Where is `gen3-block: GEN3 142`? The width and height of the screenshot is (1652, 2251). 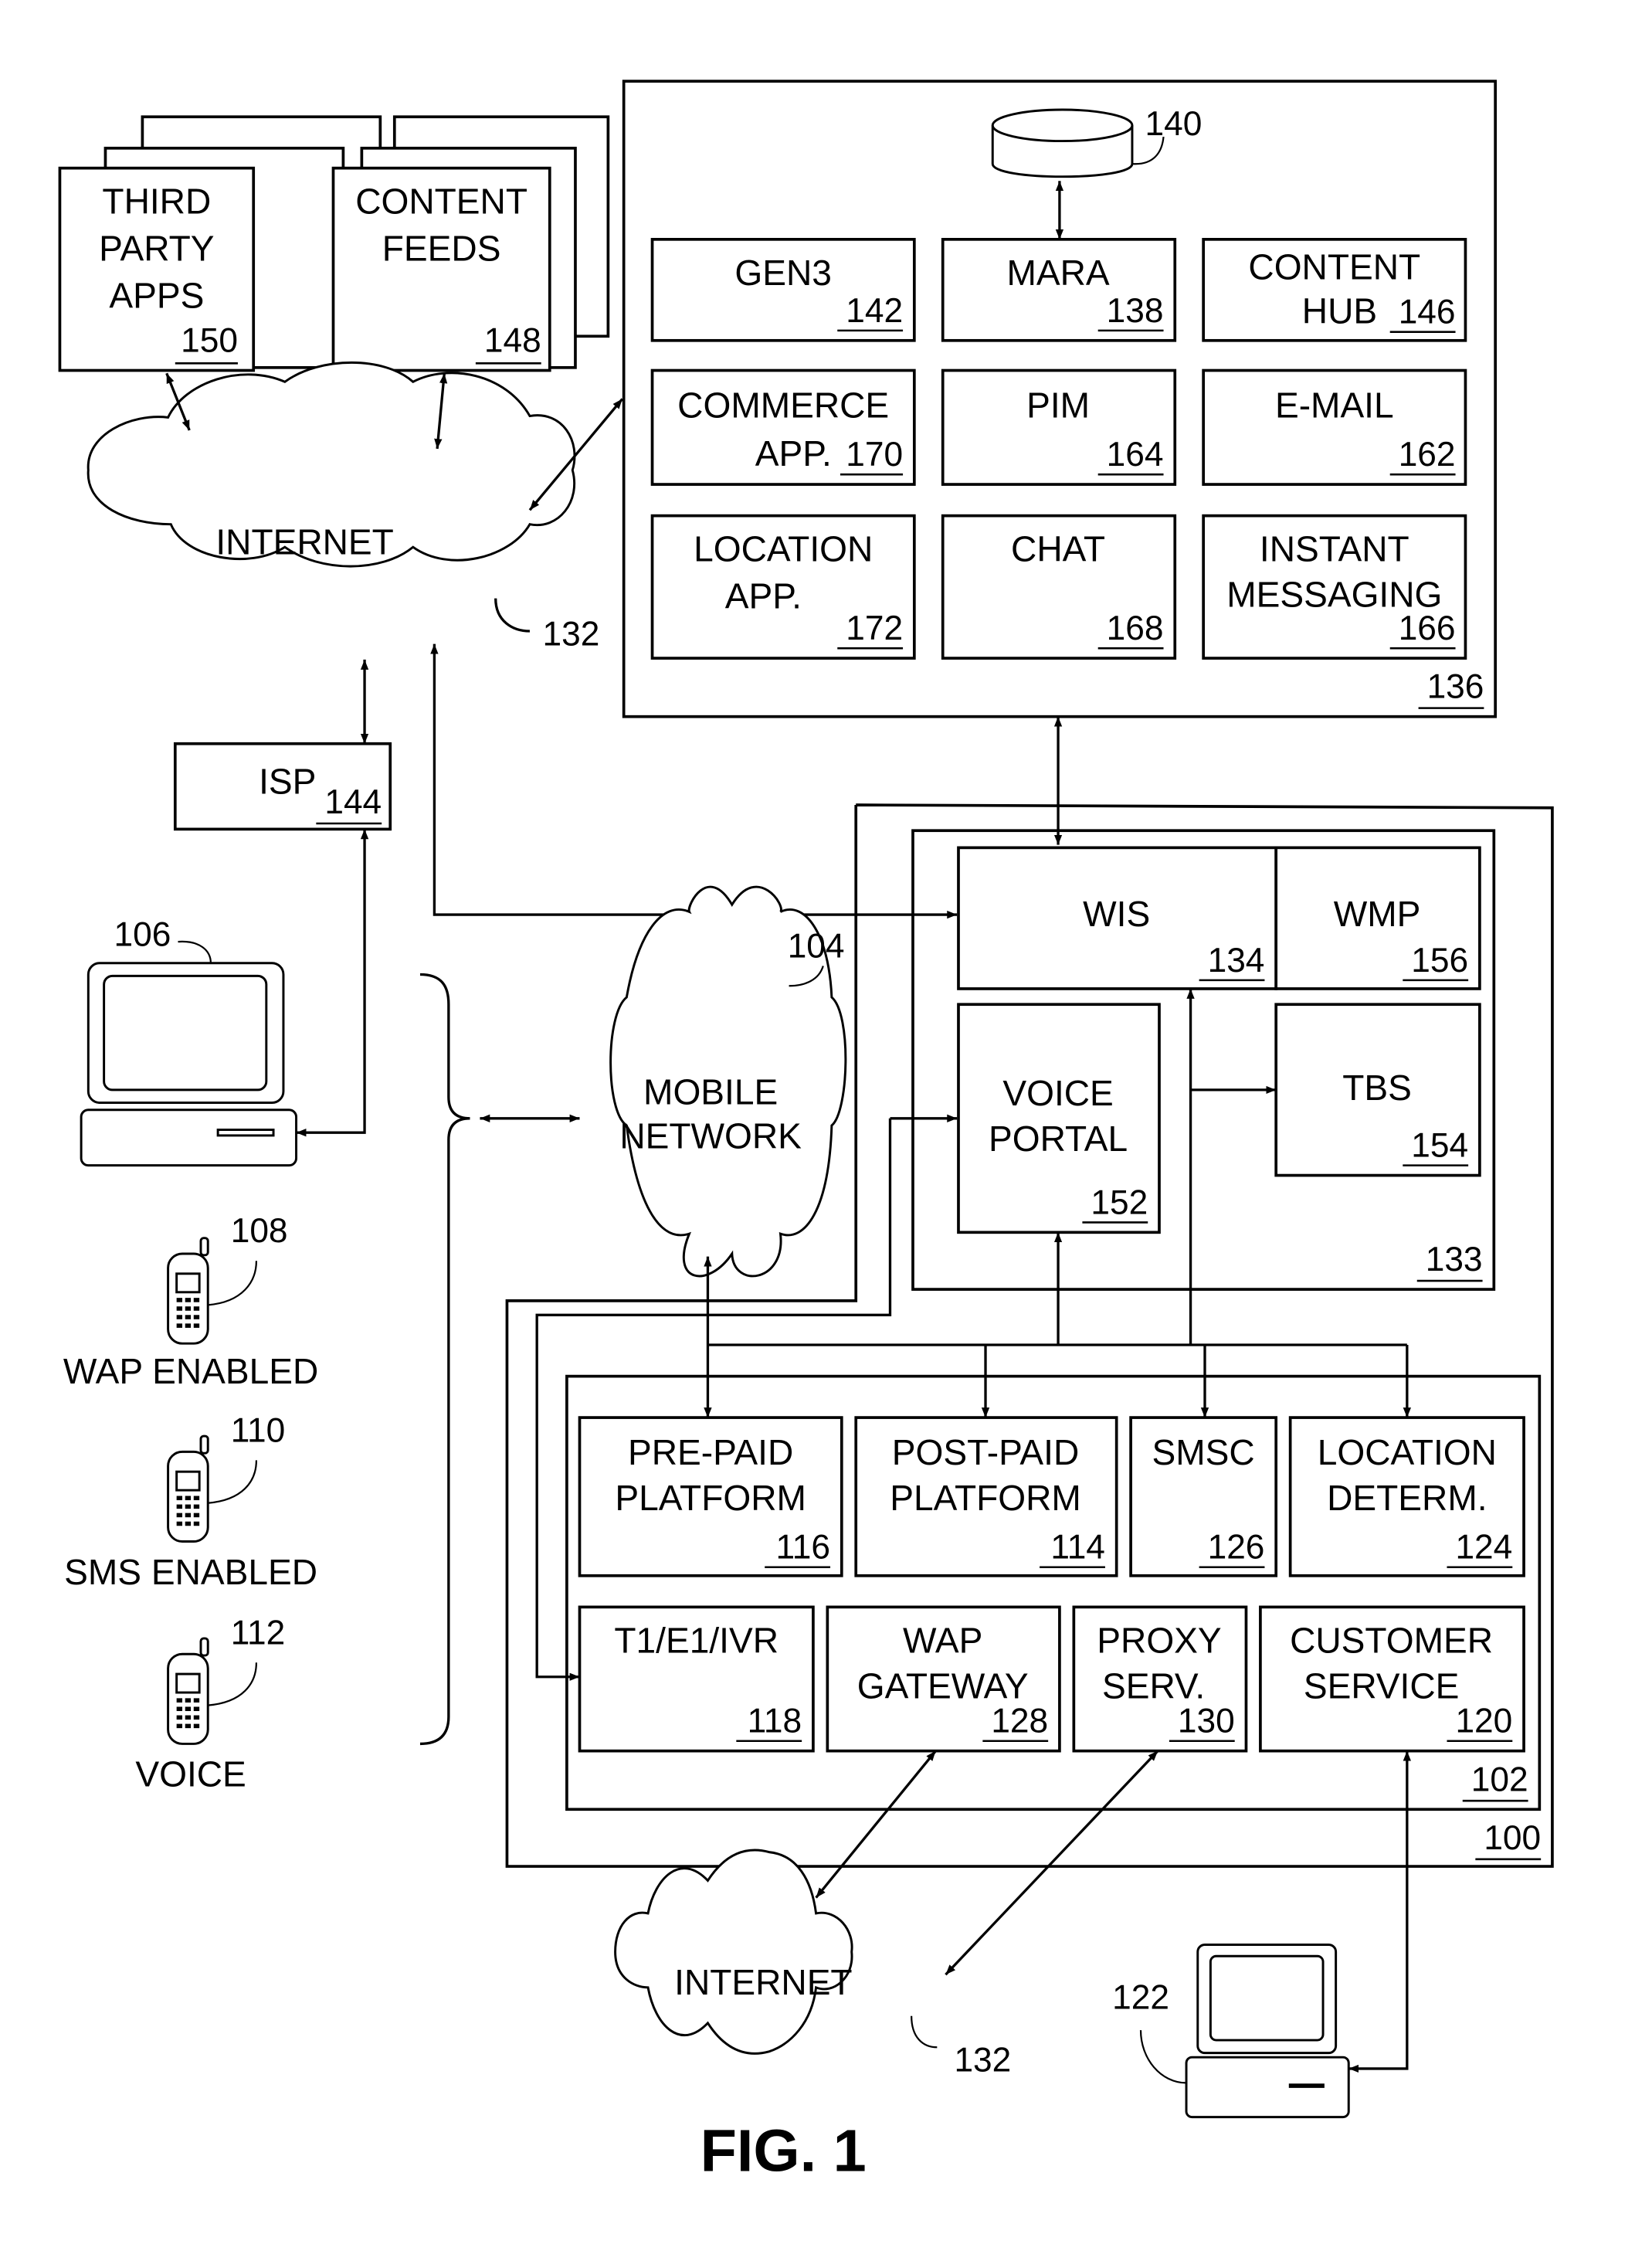 gen3-block: GEN3 142 is located at coordinates (783, 289).